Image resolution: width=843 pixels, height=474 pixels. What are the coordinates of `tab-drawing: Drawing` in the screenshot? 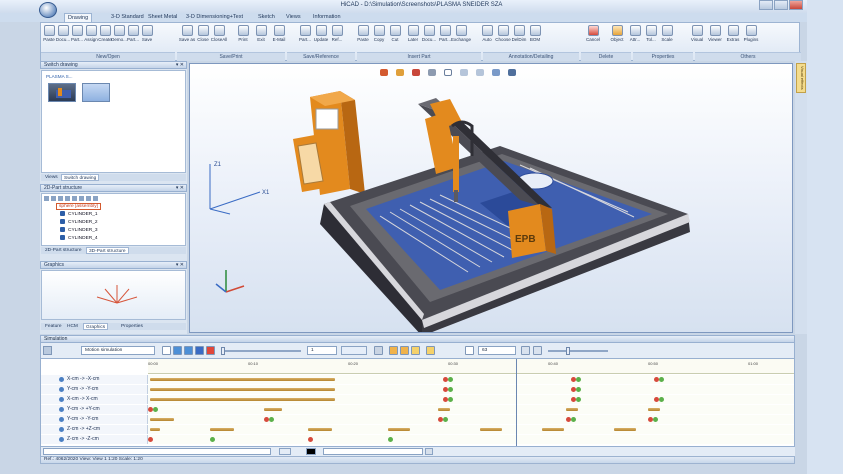 It's located at (78, 17).